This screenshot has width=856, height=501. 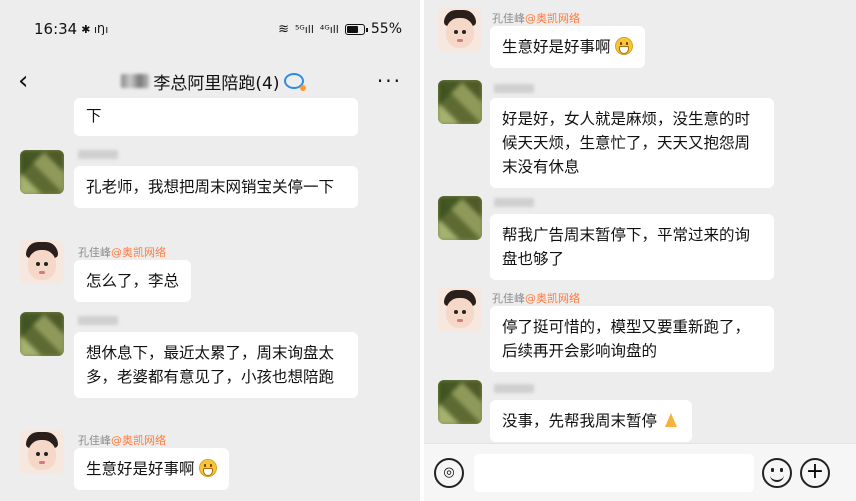 I want to click on battery-percent: 55%, so click(x=386, y=29).